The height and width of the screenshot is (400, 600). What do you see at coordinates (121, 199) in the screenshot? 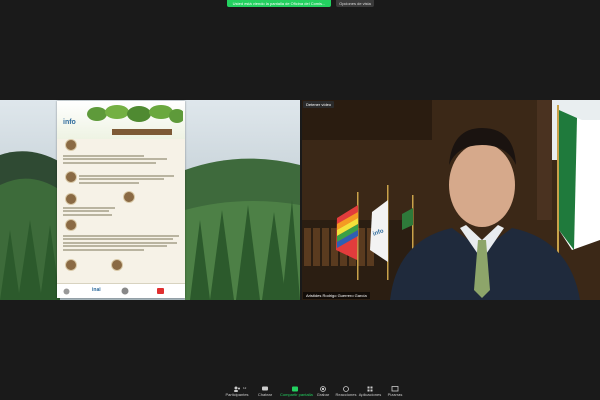
I see `infographic-document: info inai` at bounding box center [121, 199].